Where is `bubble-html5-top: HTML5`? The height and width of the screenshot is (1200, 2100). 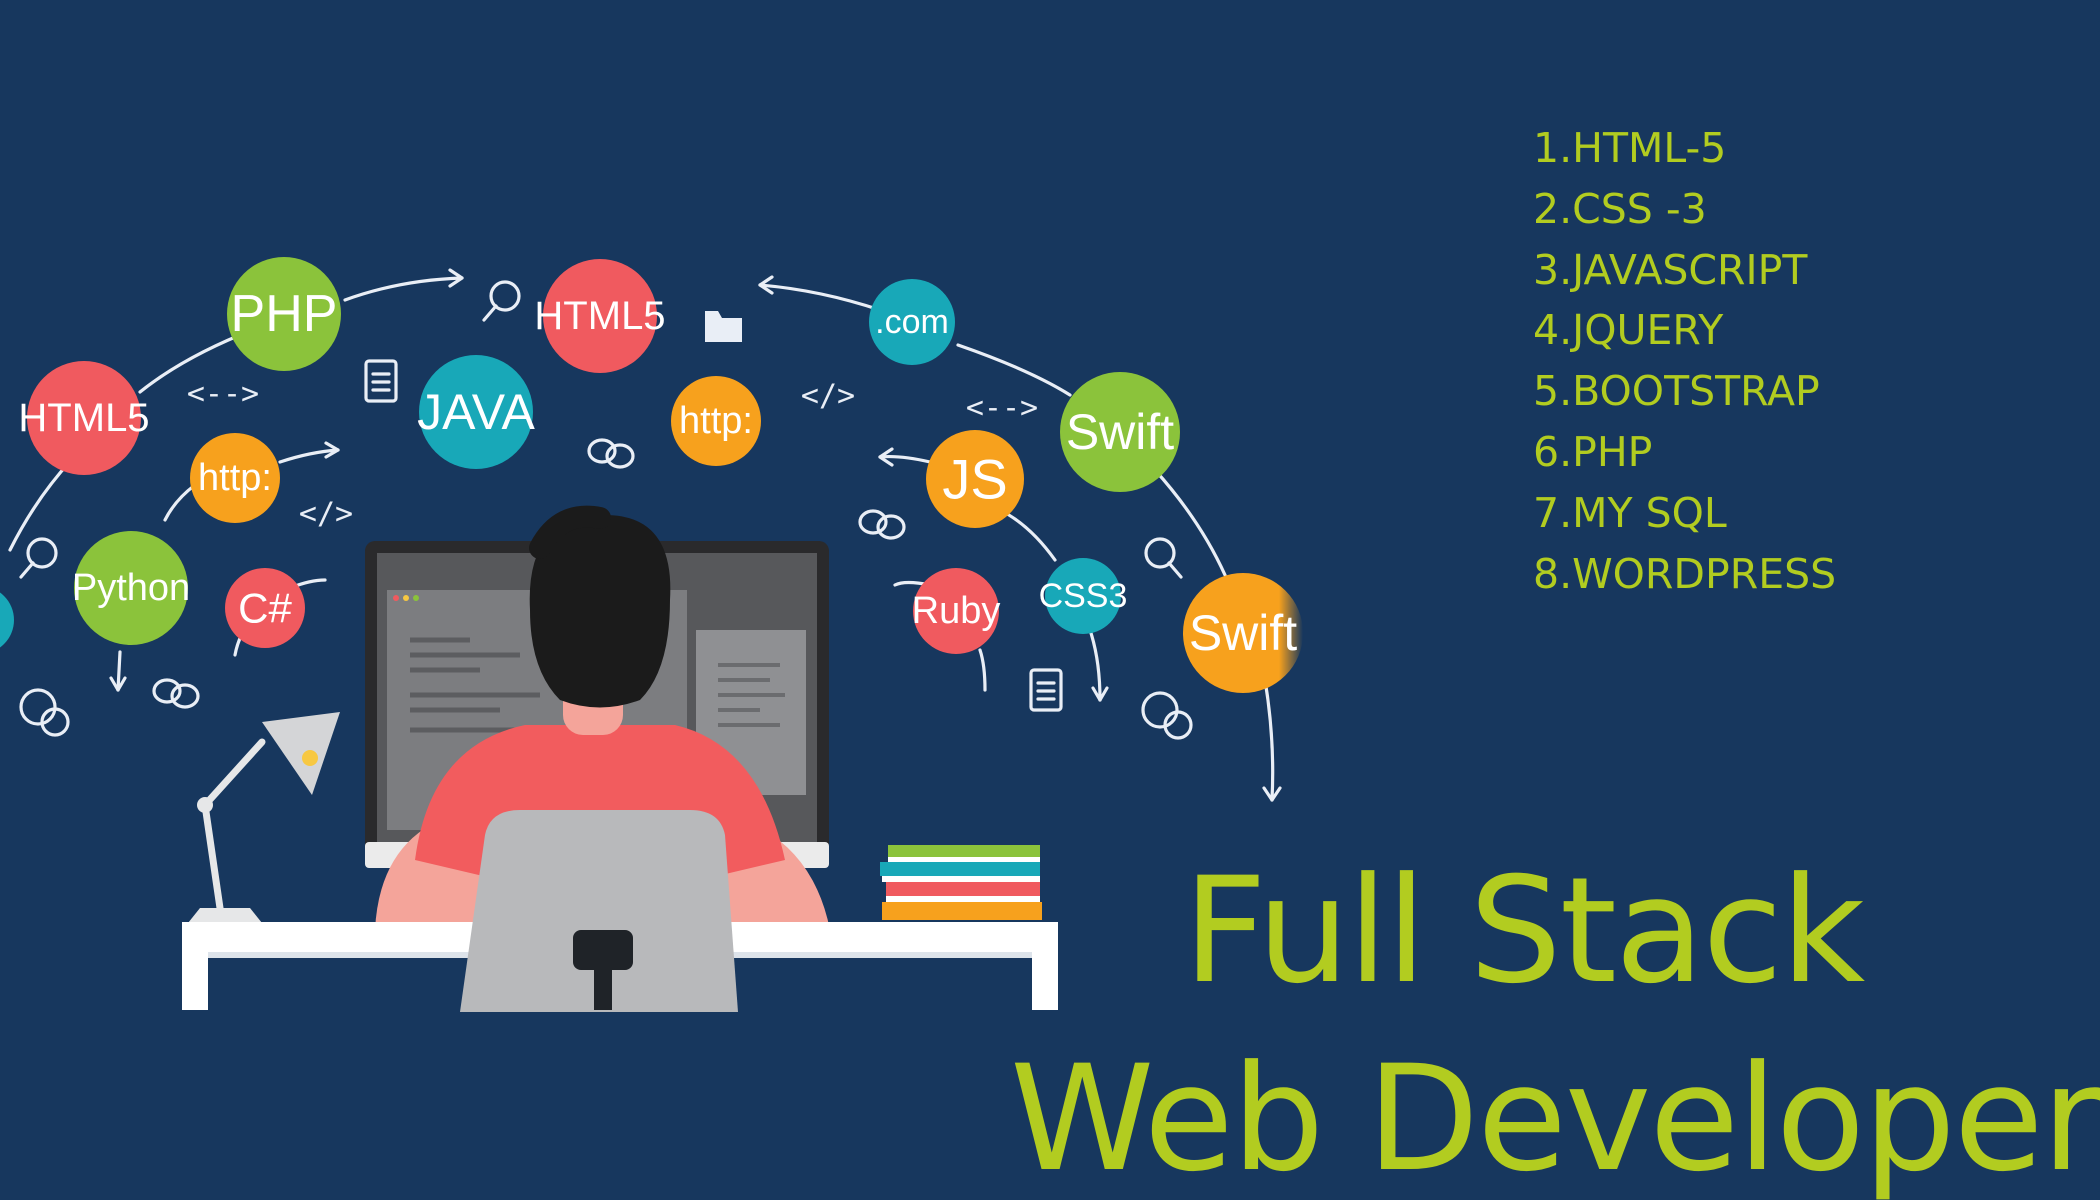 bubble-html5-top: HTML5 is located at coordinates (600, 316).